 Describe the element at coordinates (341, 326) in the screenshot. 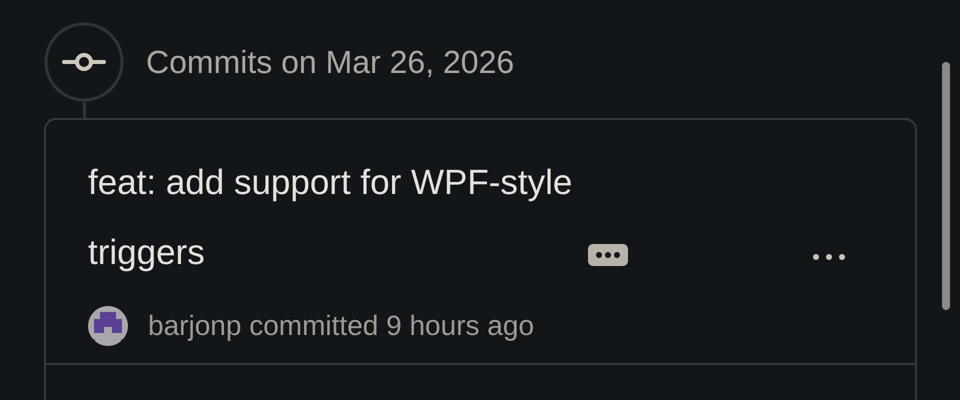

I see `commit-meta: barjonp committed 9 hours ago` at that location.